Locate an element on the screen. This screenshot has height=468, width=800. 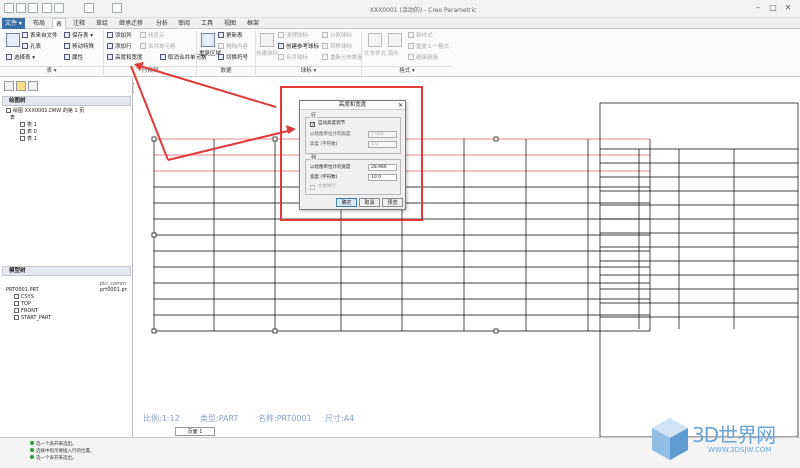
watermark: 3D世界网 WWW.3DSJW.COM is located at coordinates (723, 440).